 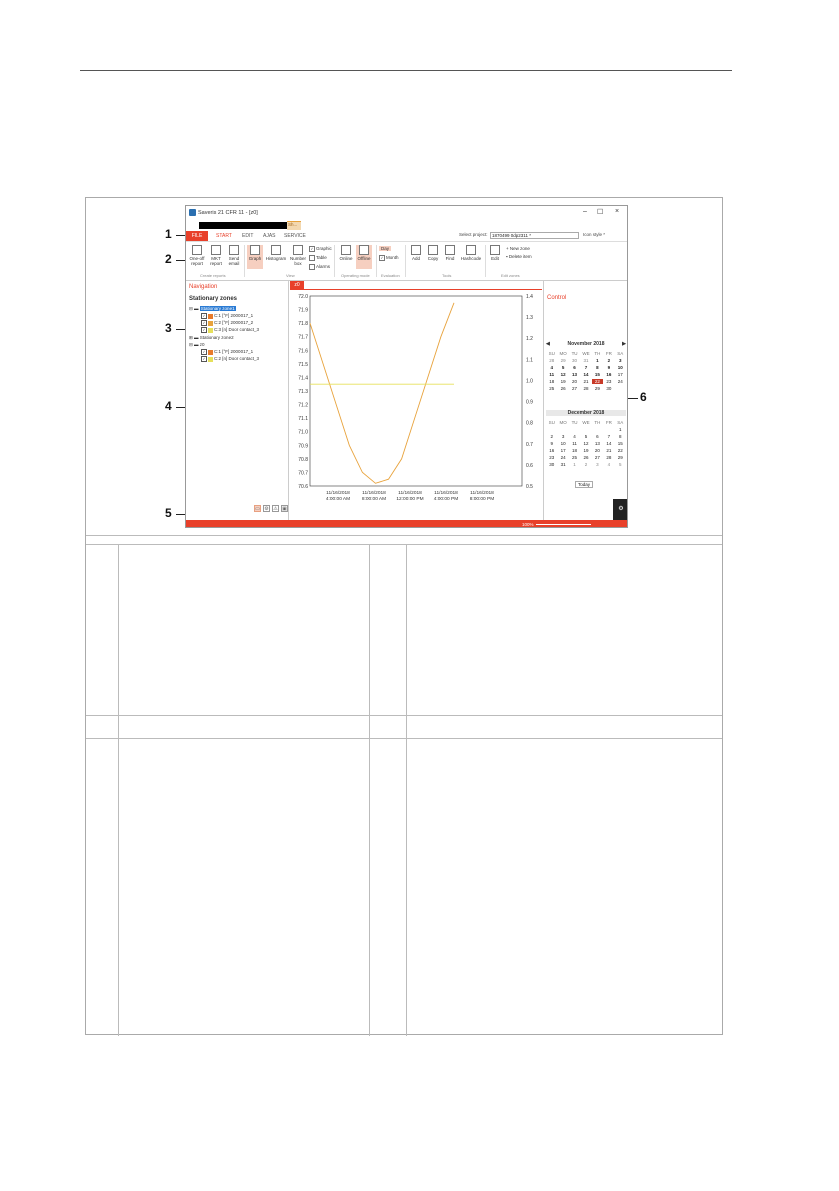 I want to click on tree-zone2: ⊞ ▬ Stationary zone2, so click(x=211, y=338).